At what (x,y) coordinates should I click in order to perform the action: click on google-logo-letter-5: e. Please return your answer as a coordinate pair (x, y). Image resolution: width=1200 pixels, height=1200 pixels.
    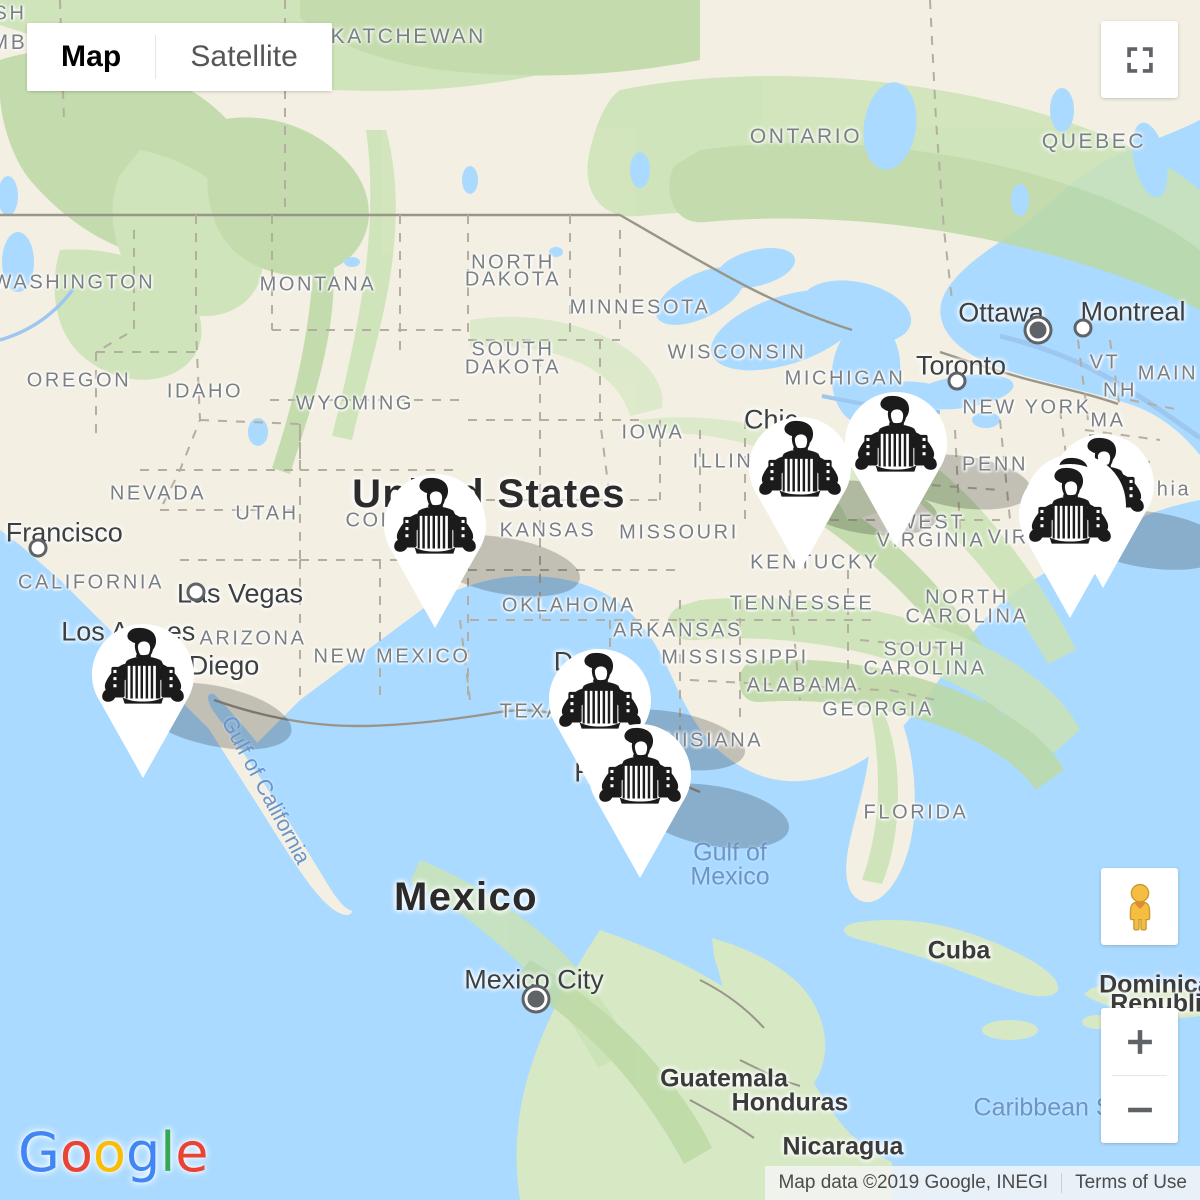
    Looking at the image, I should click on (192, 1152).